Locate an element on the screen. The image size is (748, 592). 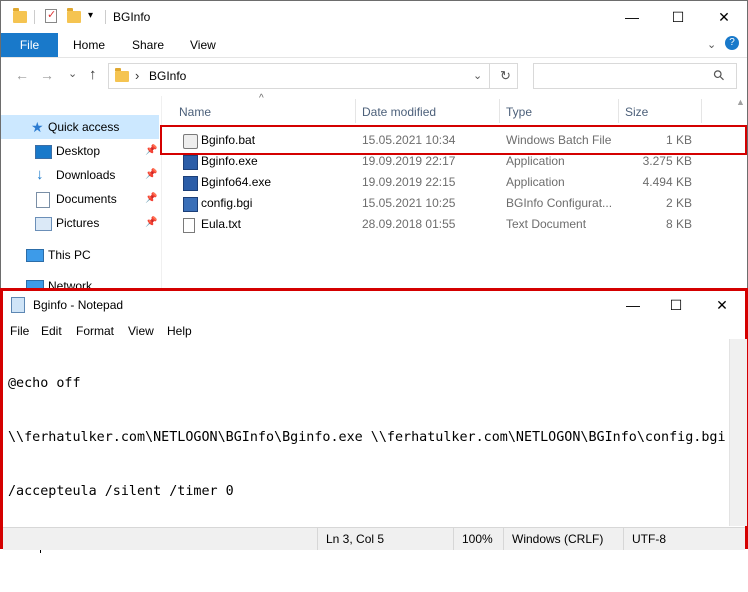
sidebar-item-quick-access: ★ Quick access is located at coordinates (80, 127).